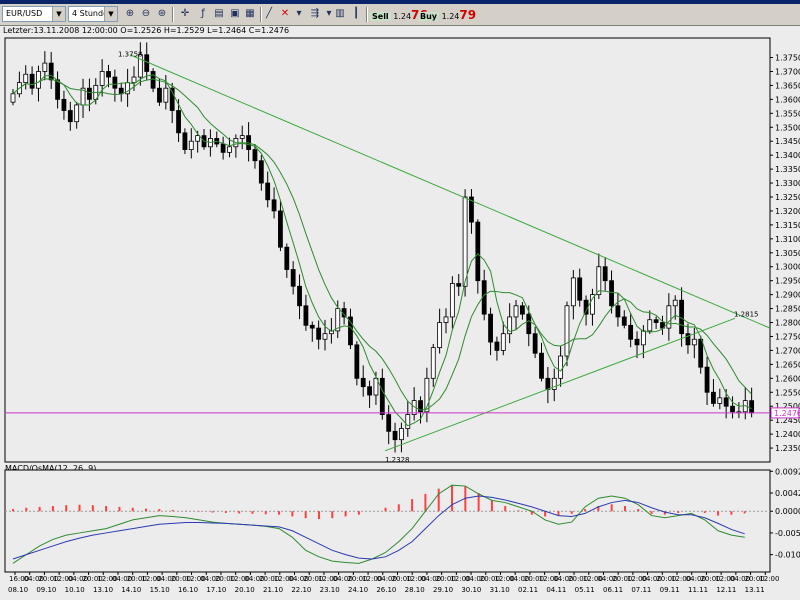 Image resolution: width=800 pixels, height=600 pixels. What do you see at coordinates (185, 14) in the screenshot?
I see `crosshair-icon: ✛` at bounding box center [185, 14].